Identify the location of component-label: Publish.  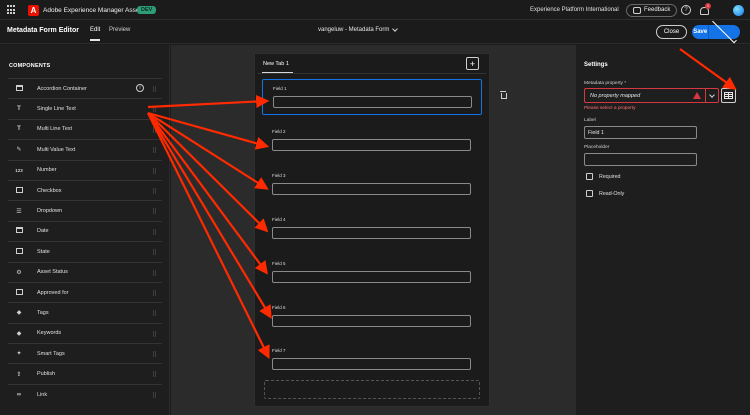
(46, 374).